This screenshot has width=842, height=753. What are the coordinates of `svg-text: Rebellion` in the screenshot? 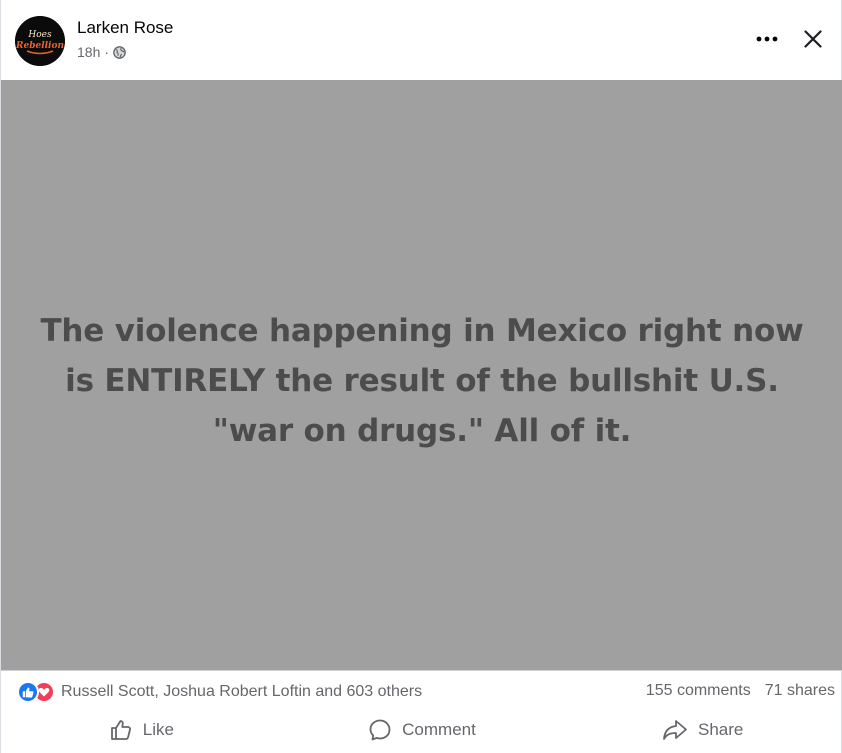 It's located at (39, 46).